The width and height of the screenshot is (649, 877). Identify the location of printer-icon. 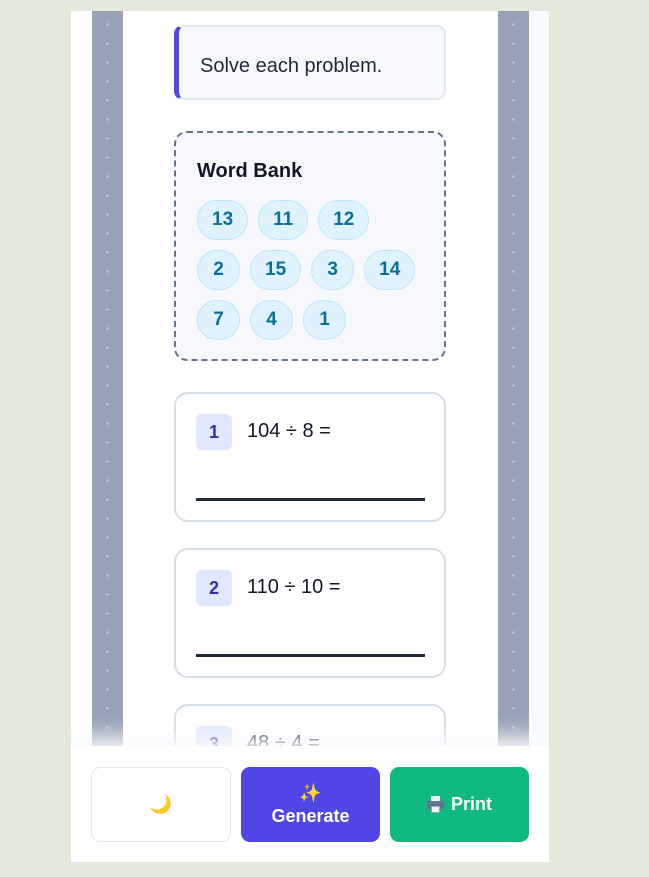
(435, 804).